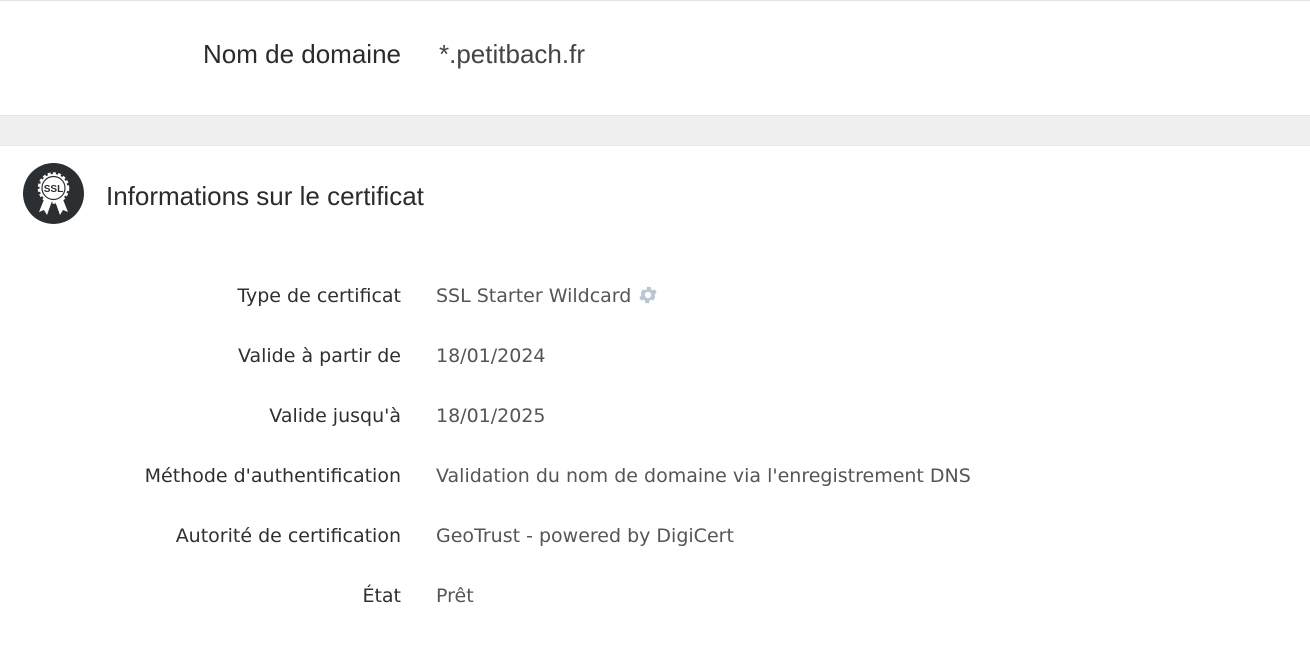  What do you see at coordinates (302, 54) in the screenshot?
I see `domain-name-label: Nom de domaine` at bounding box center [302, 54].